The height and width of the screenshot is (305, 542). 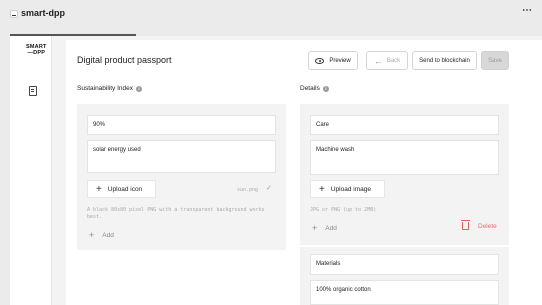 I want to click on upload-hint: JPG or PNG (up to 2MB), so click(x=343, y=210).